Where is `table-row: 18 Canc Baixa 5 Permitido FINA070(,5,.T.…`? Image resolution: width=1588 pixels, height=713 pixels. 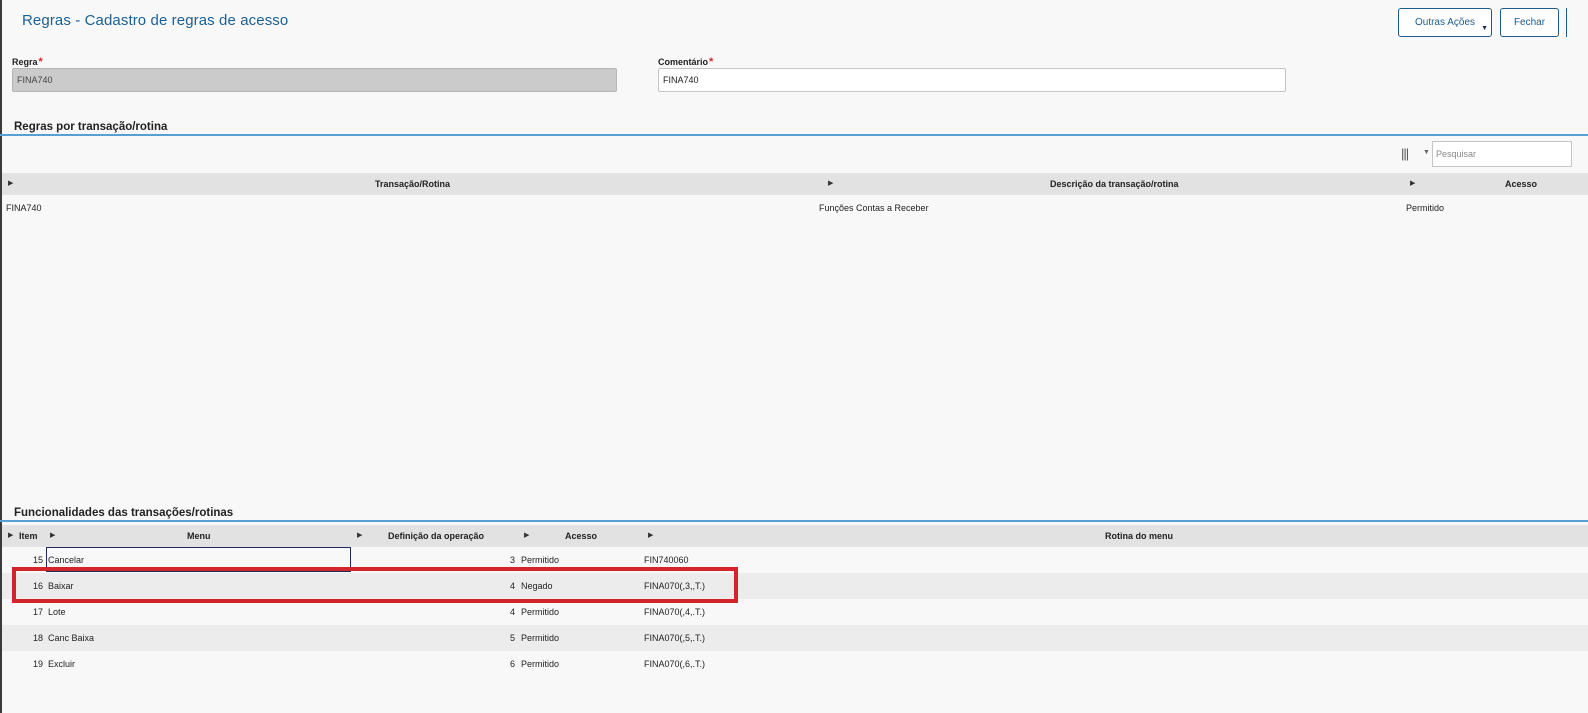
table-row: 18 Canc Baixa 5 Permitido FINA070(,5,.T.… is located at coordinates (795, 638).